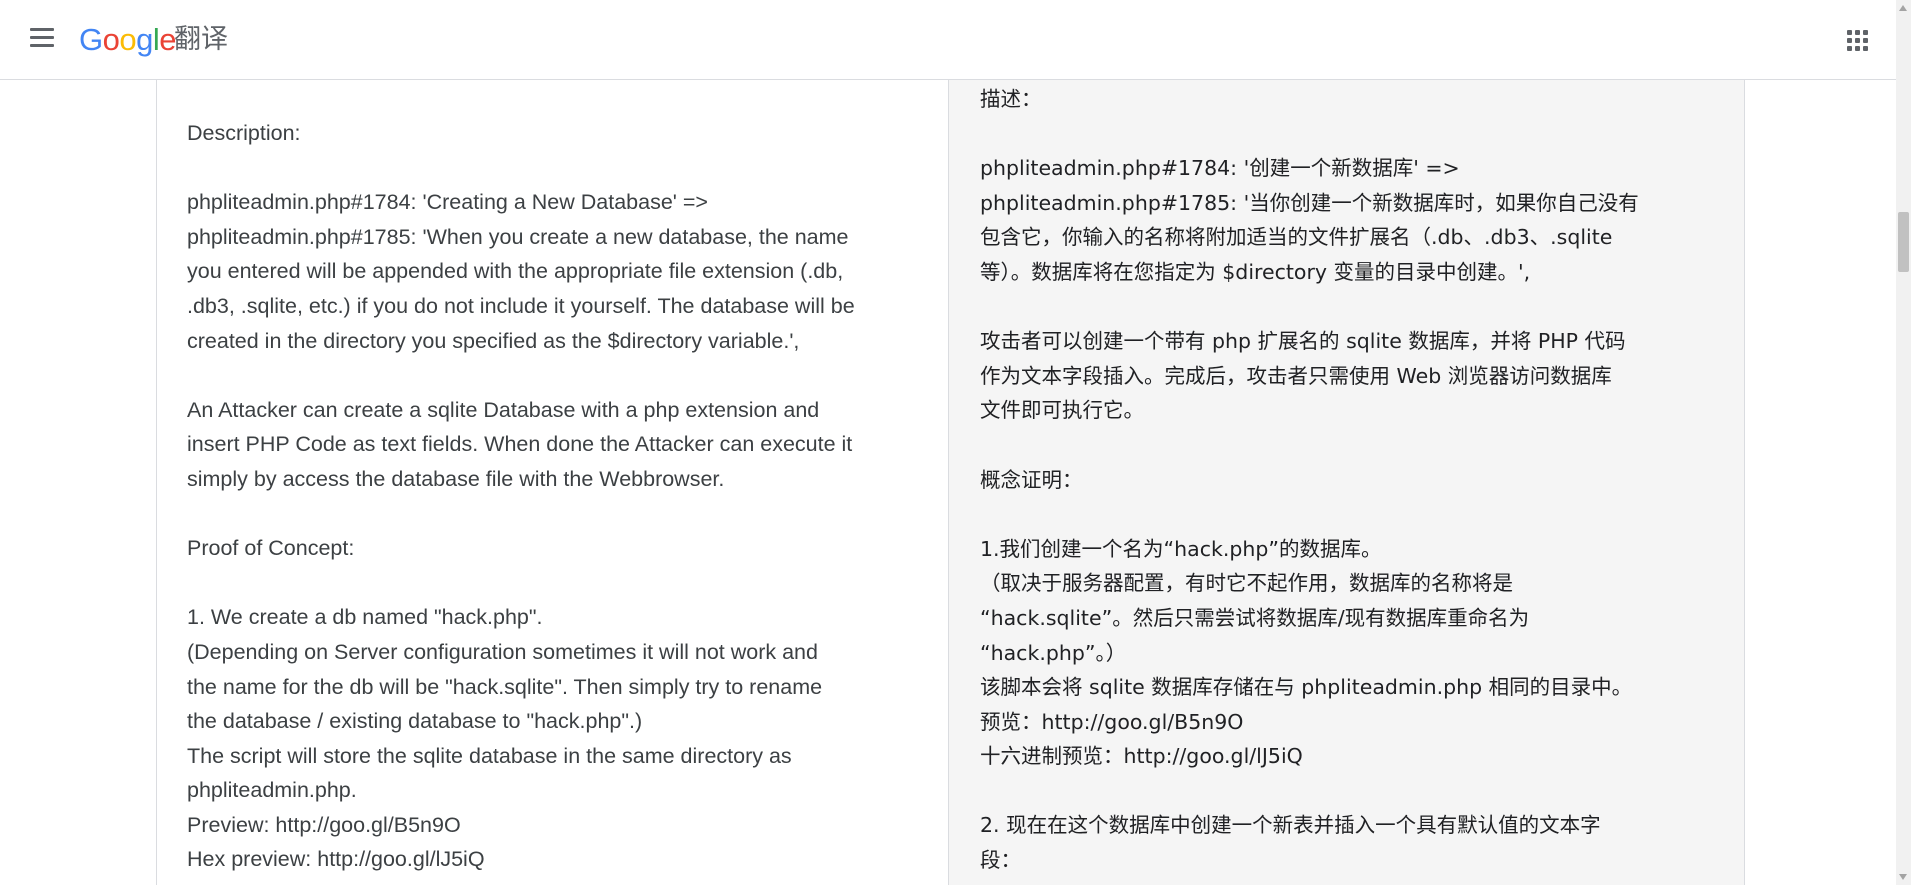 The image size is (1911, 885). Describe the element at coordinates (144, 39) in the screenshot. I see `logo-letter: g` at that location.